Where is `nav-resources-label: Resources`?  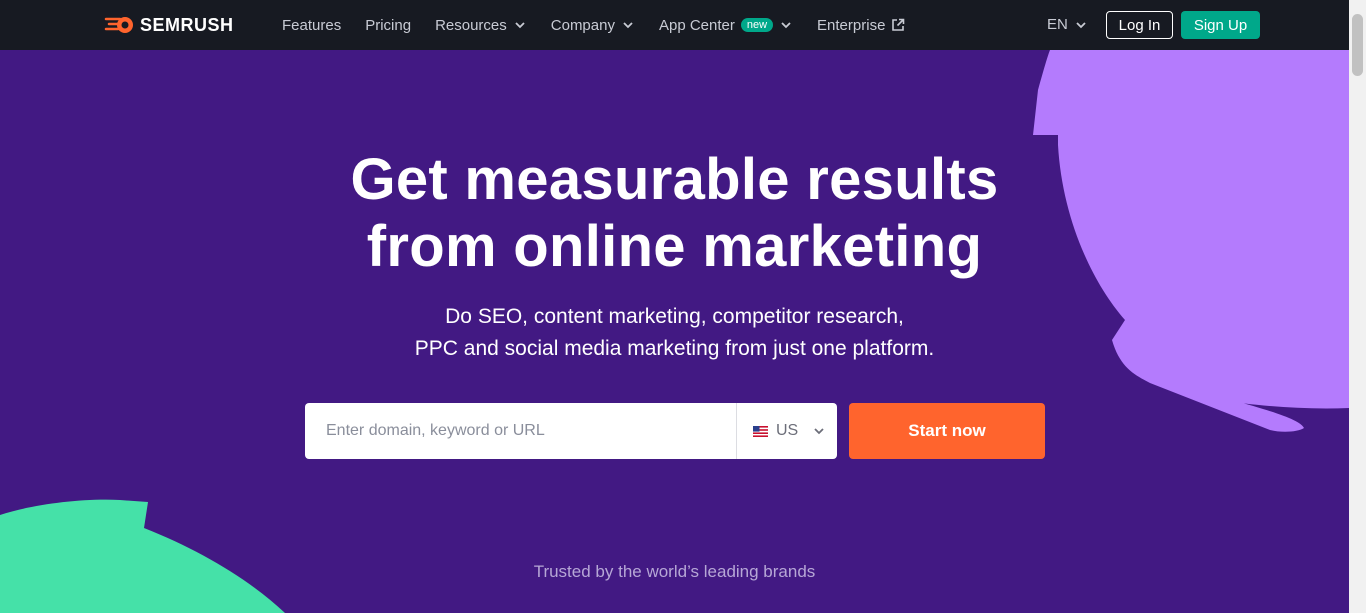 nav-resources-label: Resources is located at coordinates (471, 25).